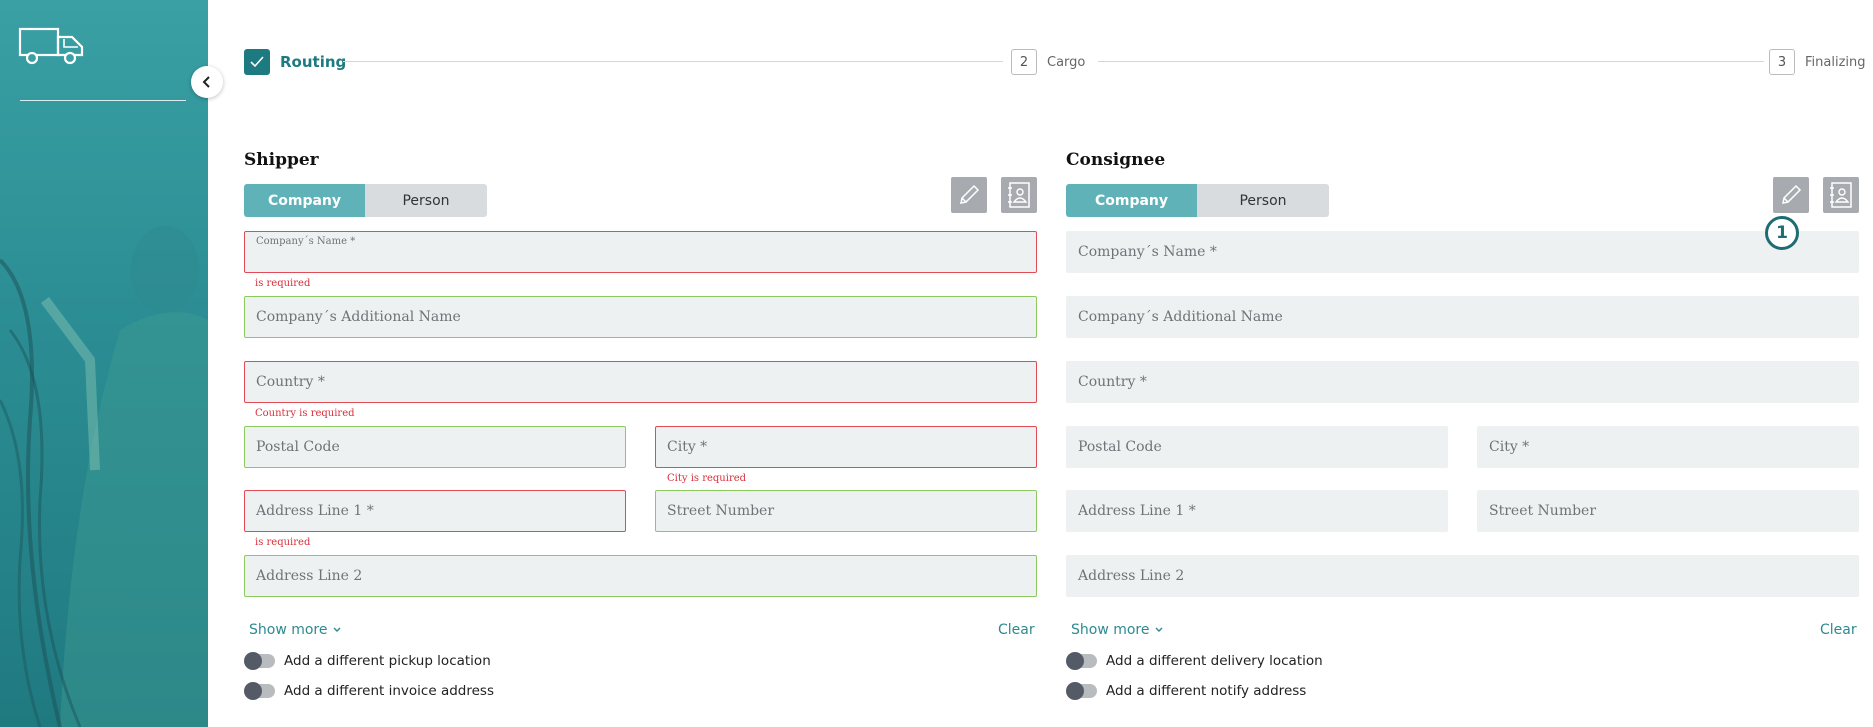 The image size is (1873, 727). Describe the element at coordinates (283, 283) in the screenshot. I see `shipper-company-name-error: is required` at that location.